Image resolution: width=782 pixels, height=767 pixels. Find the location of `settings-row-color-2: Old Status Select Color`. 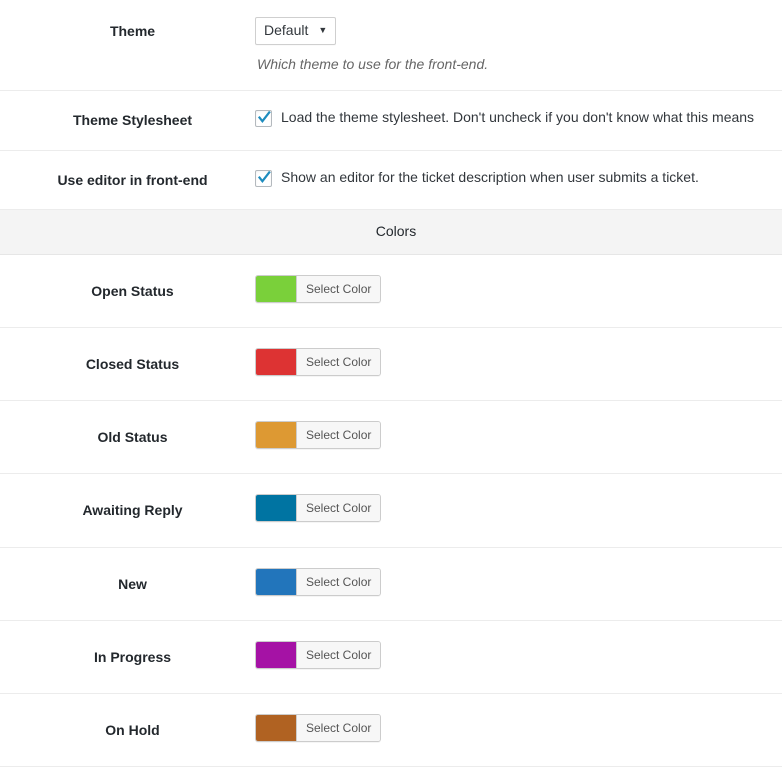

settings-row-color-2: Old Status Select Color is located at coordinates (391, 437).